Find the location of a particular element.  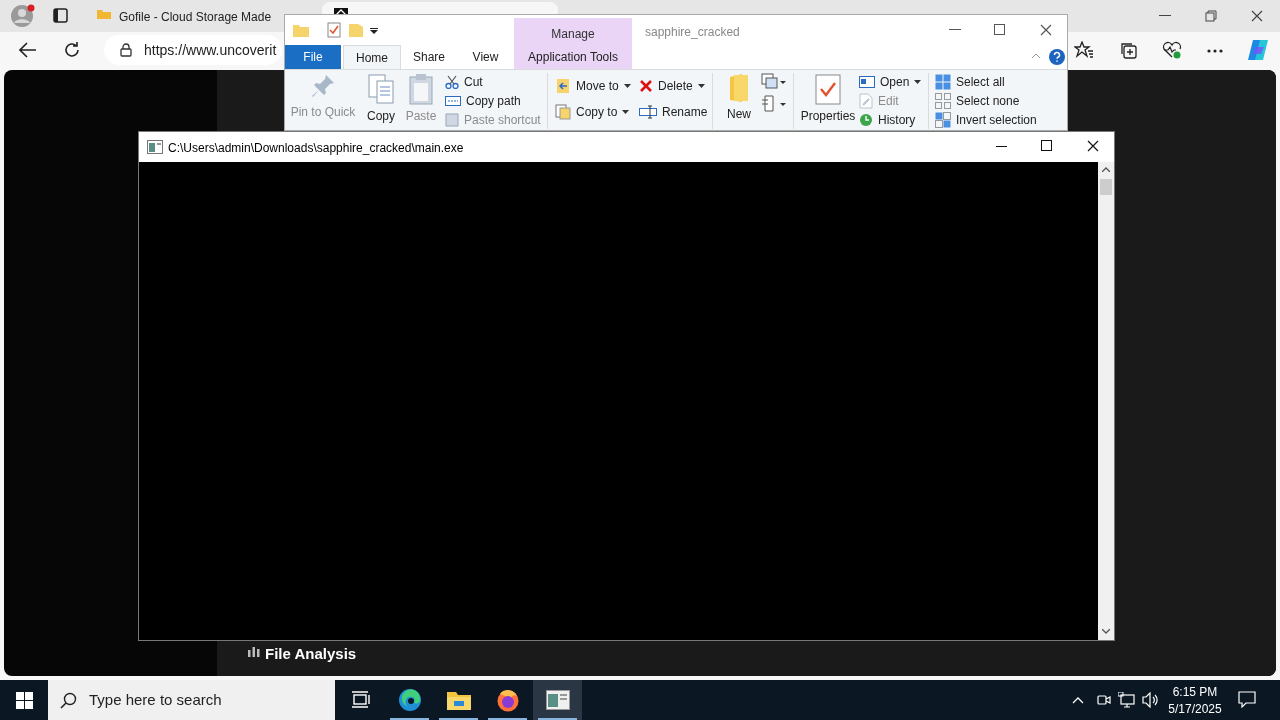

ribbon-button: Select none is located at coordinates (977, 101).